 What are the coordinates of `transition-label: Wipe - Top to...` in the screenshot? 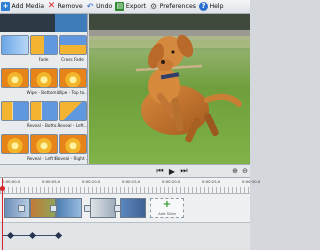 It's located at (72, 92).